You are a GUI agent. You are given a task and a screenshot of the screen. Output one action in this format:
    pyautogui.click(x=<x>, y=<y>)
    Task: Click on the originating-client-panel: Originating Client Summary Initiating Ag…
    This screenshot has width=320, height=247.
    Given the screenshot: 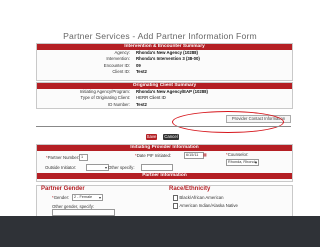 What is the action you would take?
    pyautogui.click(x=164, y=95)
    